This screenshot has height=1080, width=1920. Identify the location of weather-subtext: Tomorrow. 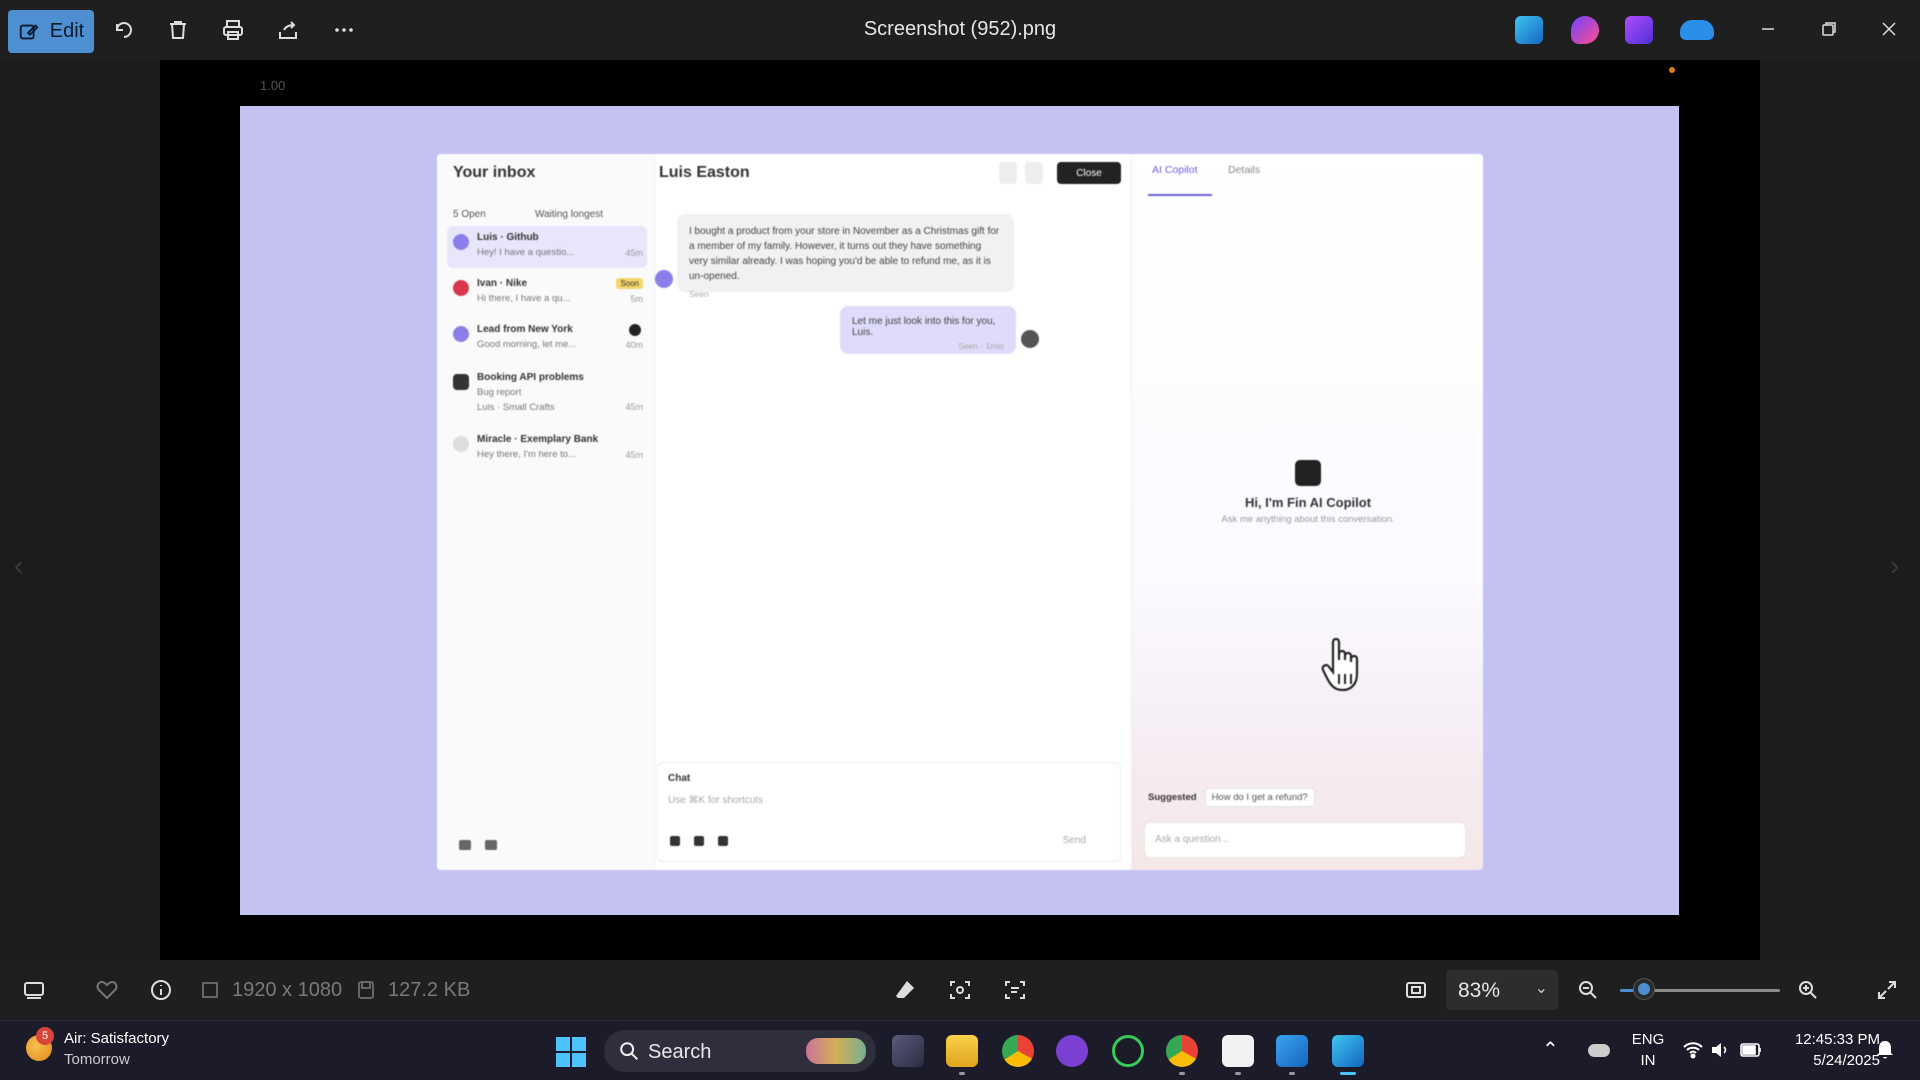
(97, 1059).